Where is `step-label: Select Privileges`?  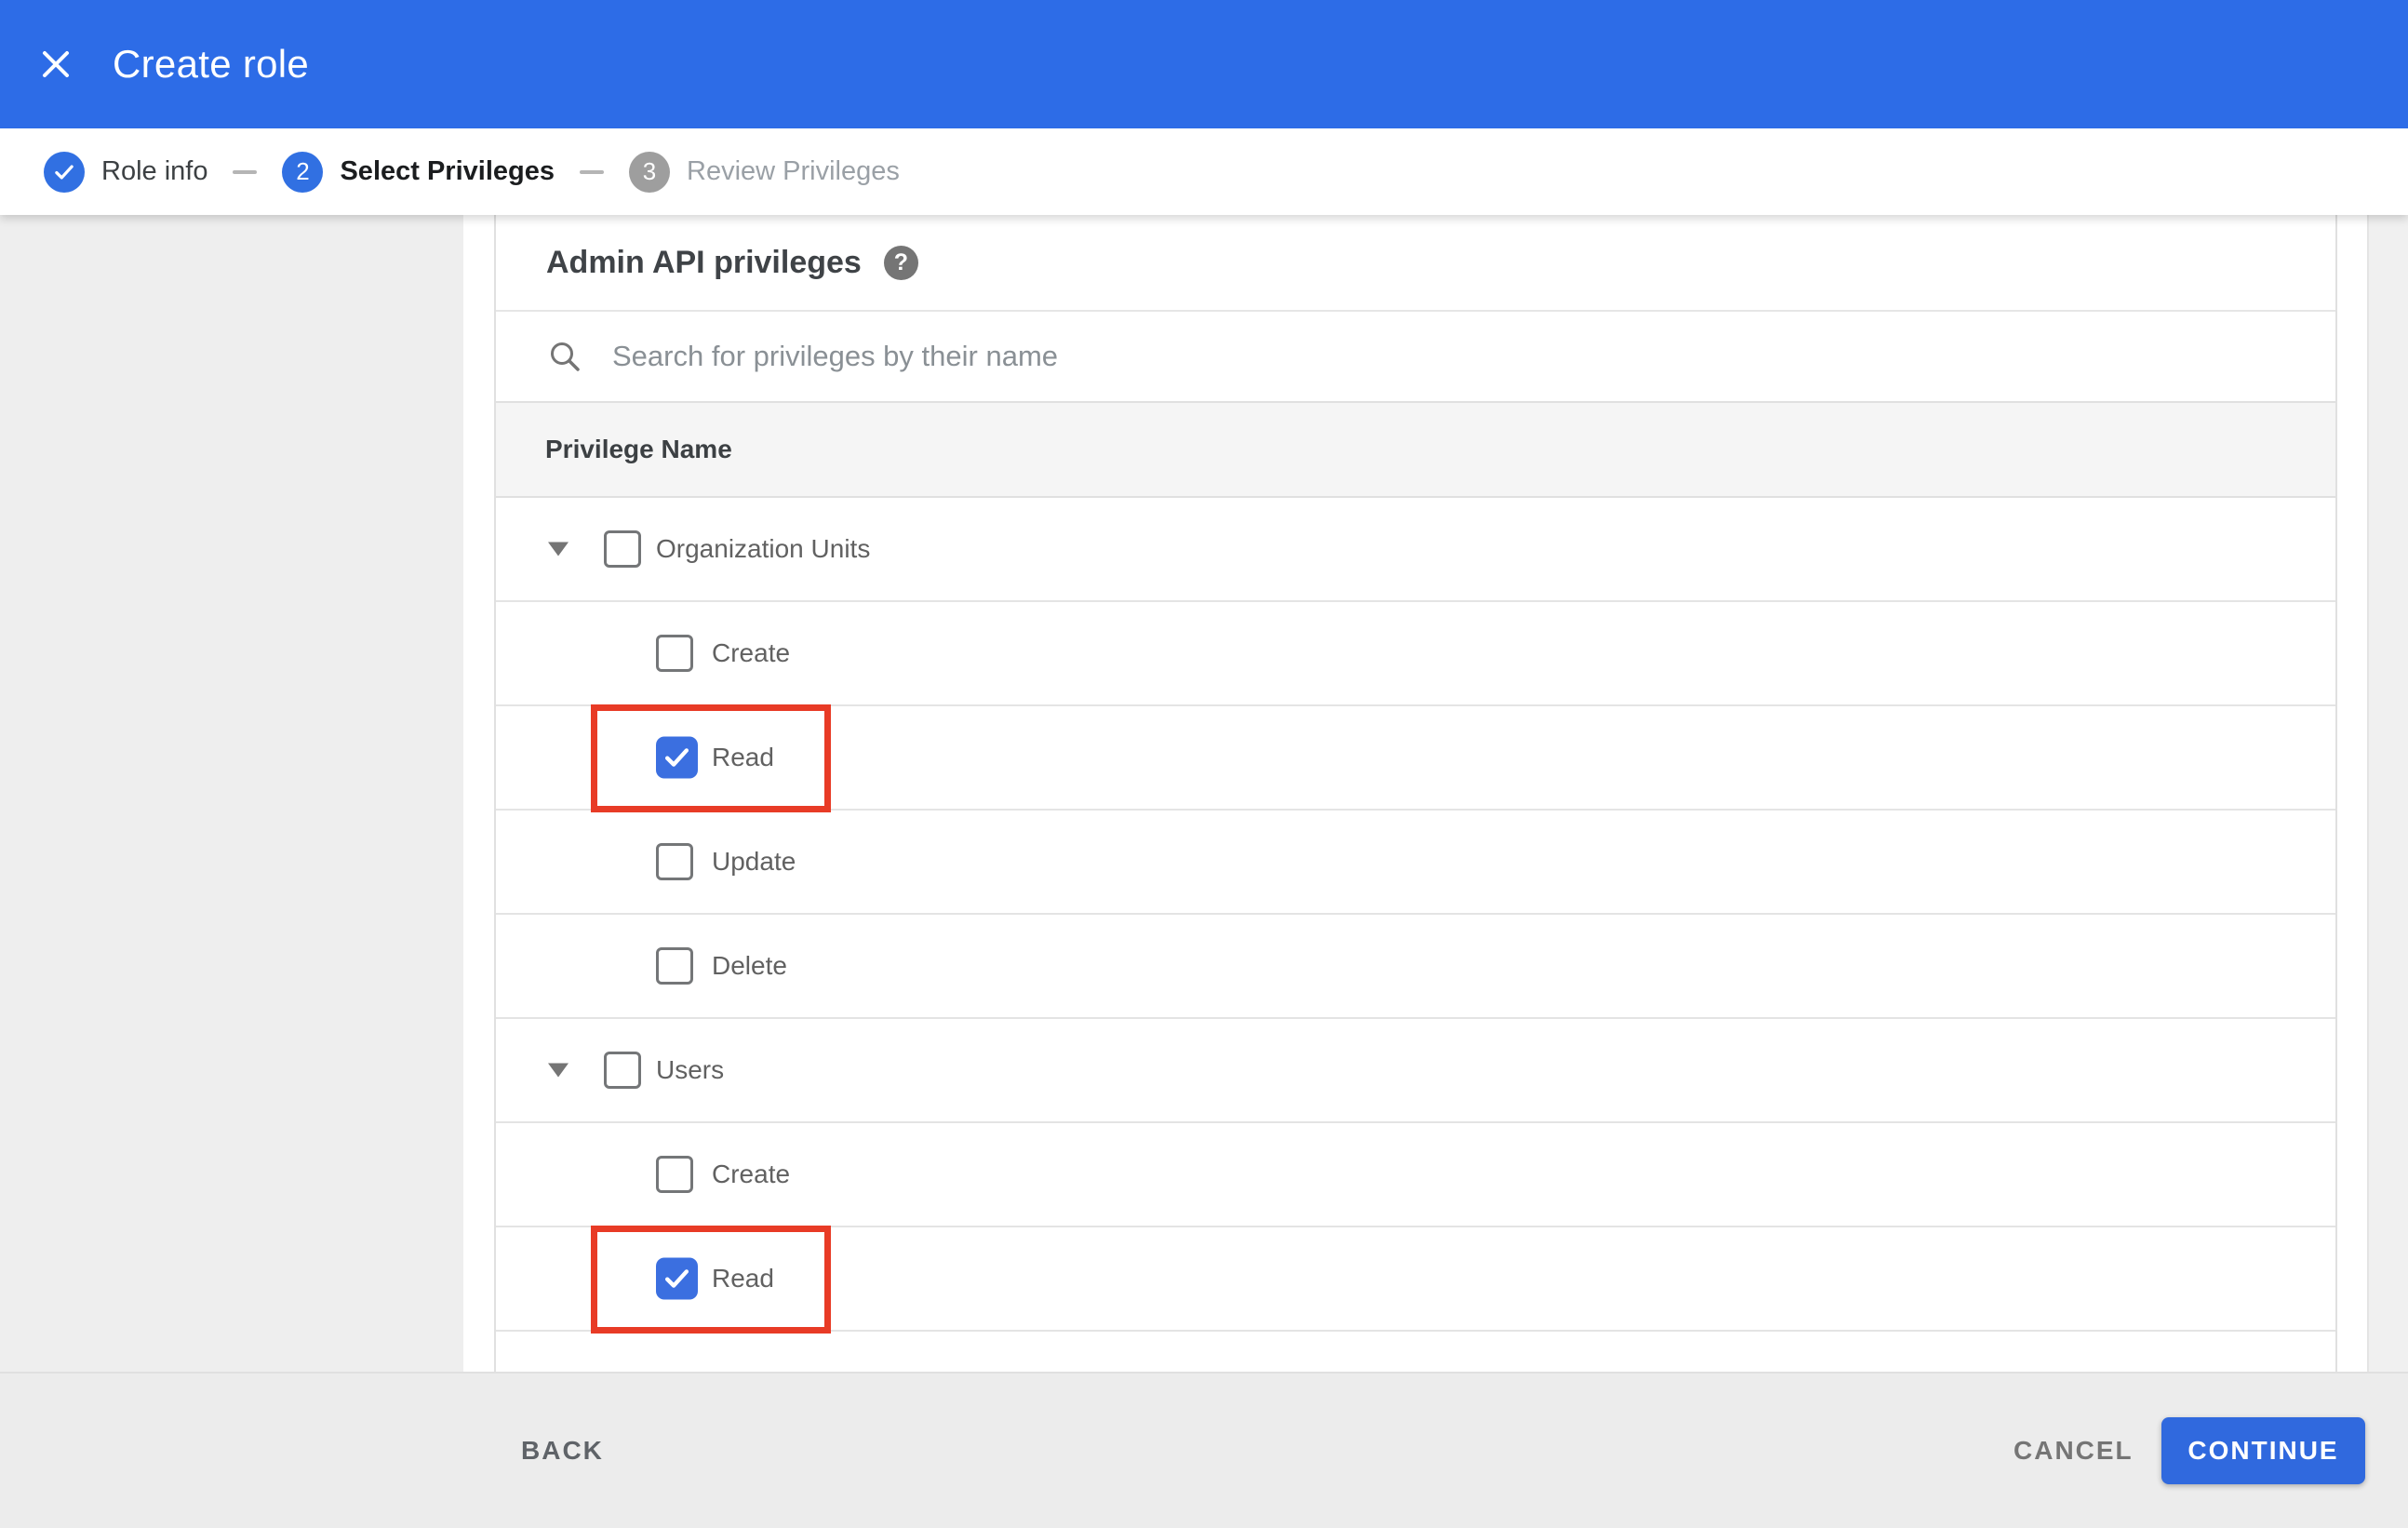 step-label: Select Privileges is located at coordinates (448, 171).